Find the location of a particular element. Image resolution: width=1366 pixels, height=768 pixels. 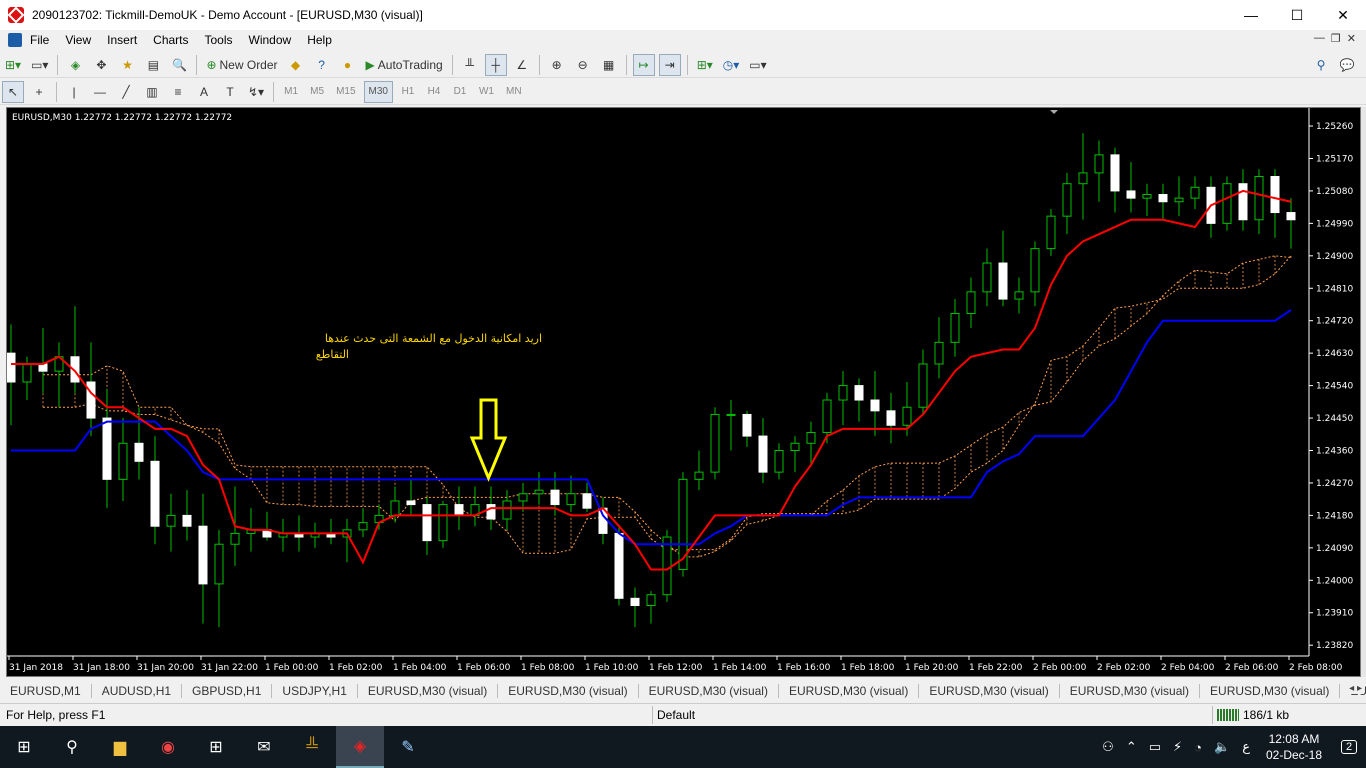

navigator-icon: ★ is located at coordinates (127, 65).